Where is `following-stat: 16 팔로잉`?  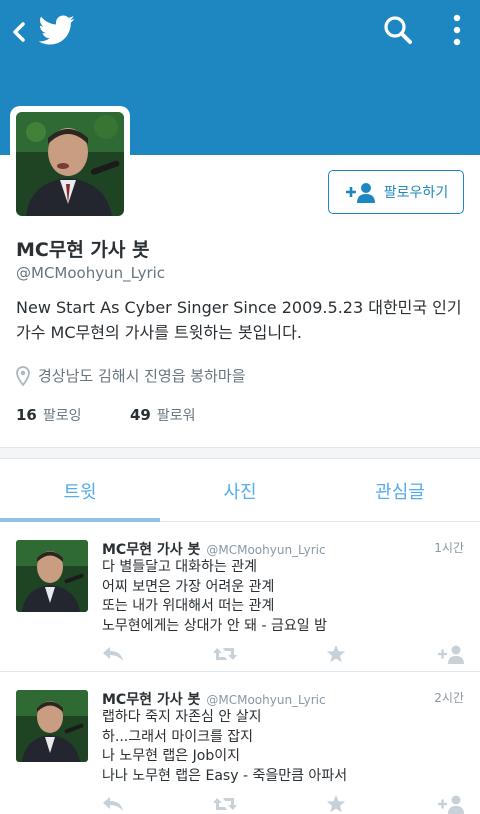
following-stat: 16 팔로잉 is located at coordinates (73, 415).